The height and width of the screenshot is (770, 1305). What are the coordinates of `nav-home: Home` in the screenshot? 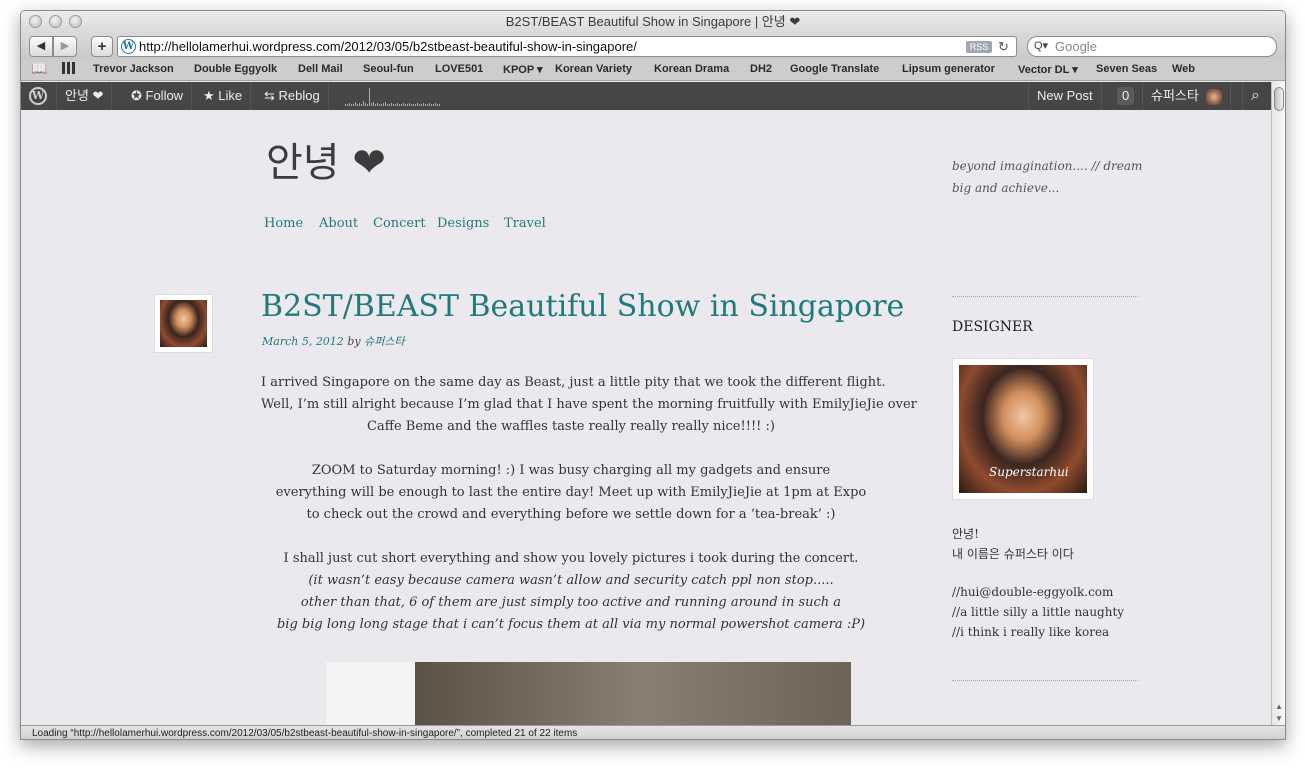 It's located at (283, 223).